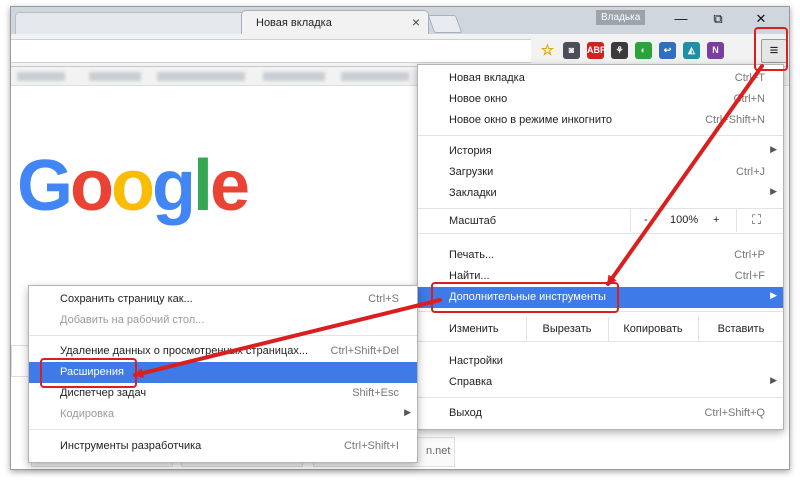  What do you see at coordinates (600, 193) in the screenshot?
I see `menu-item-bookmarks: Закладки ▶` at bounding box center [600, 193].